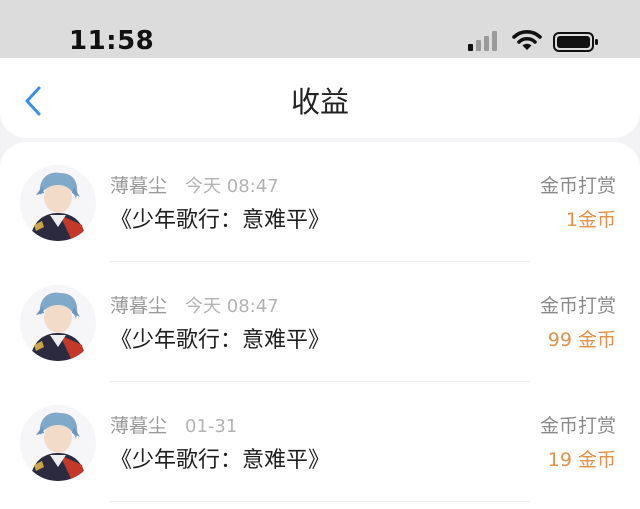 This screenshot has width=640, height=509. Describe the element at coordinates (320, 501) in the screenshot. I see `divider` at that location.